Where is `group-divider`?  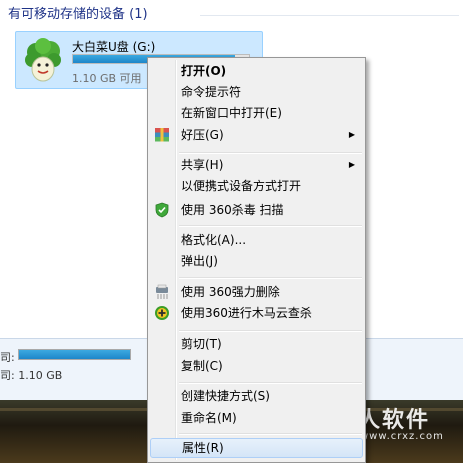 group-divider is located at coordinates (329, 15).